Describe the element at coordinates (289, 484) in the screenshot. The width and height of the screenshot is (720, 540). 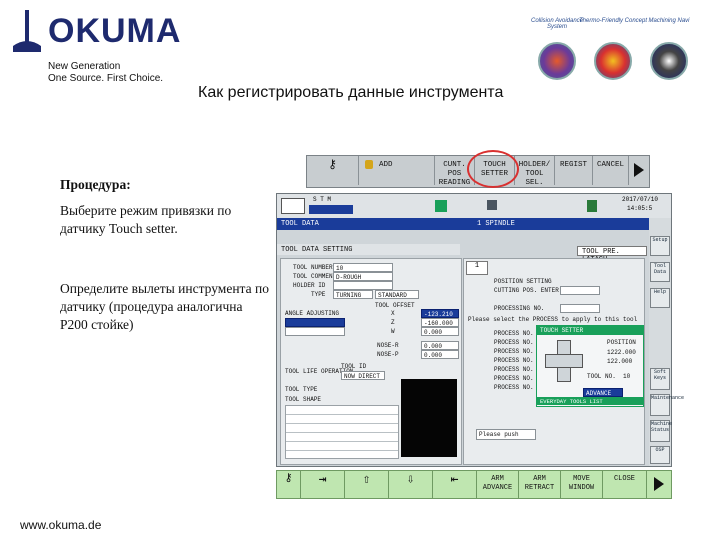
I see `fkey-1: ⚷` at that location.